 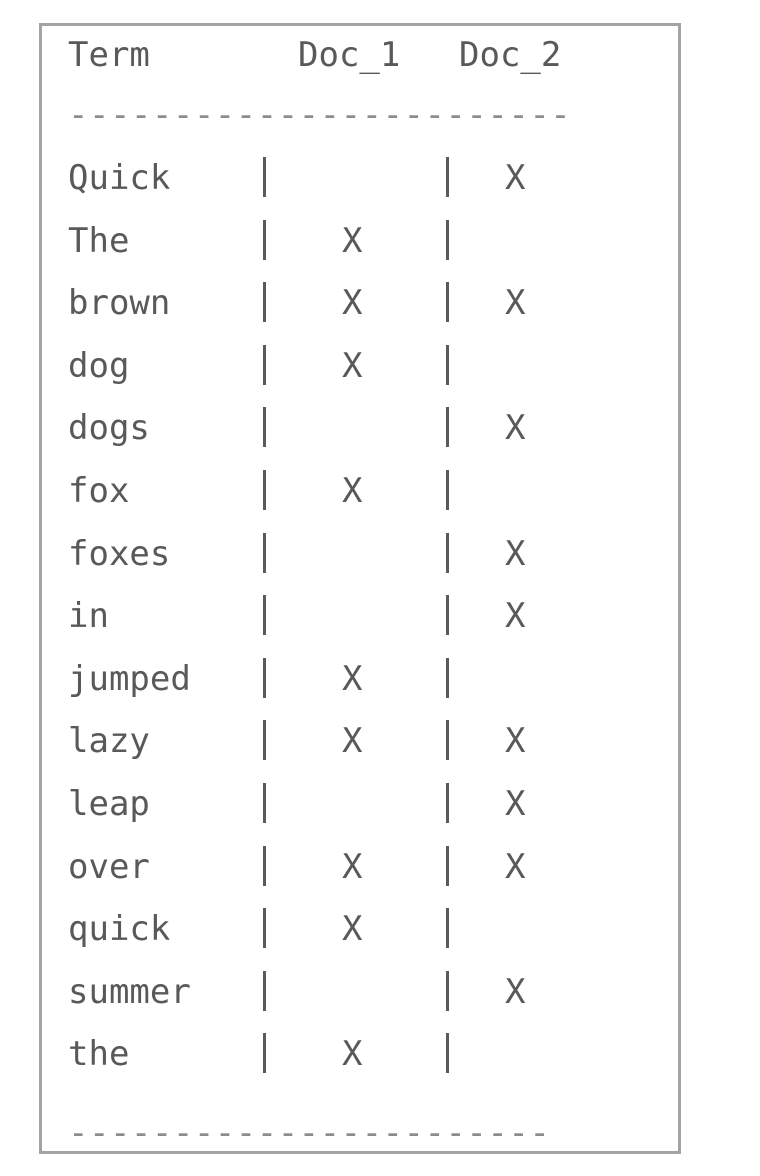 What do you see at coordinates (129, 992) in the screenshot?
I see `term-cell: summer` at bounding box center [129, 992].